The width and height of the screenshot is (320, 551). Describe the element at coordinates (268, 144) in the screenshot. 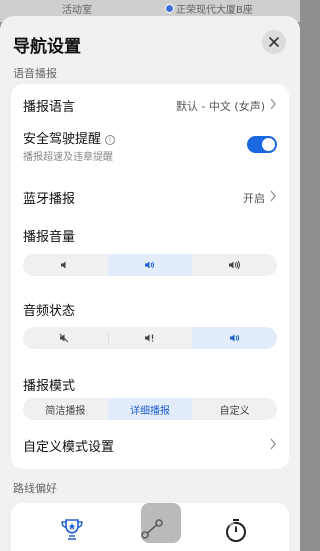

I see `toggle-knob` at that location.